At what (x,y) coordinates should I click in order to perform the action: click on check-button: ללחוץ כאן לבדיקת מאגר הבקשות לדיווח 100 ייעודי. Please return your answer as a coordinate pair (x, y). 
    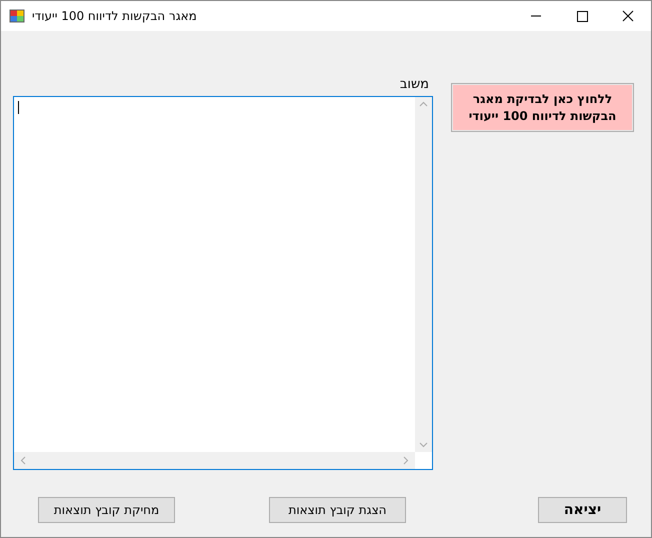
    Looking at the image, I should click on (542, 107).